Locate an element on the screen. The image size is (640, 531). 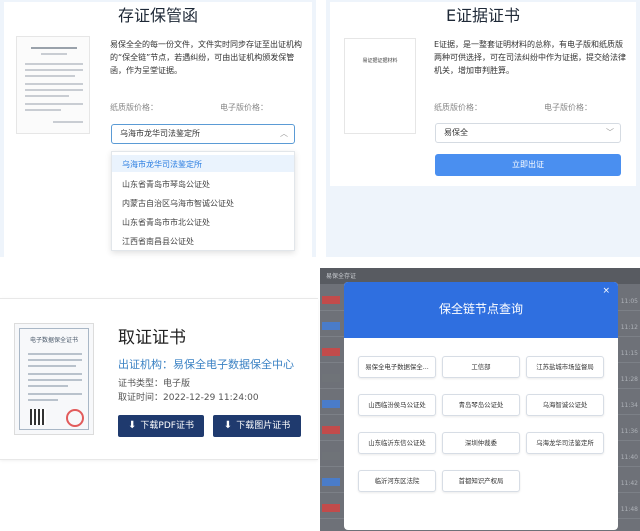
certificate-thumbnail: 电子数据保全证书 is located at coordinates (54, 379).